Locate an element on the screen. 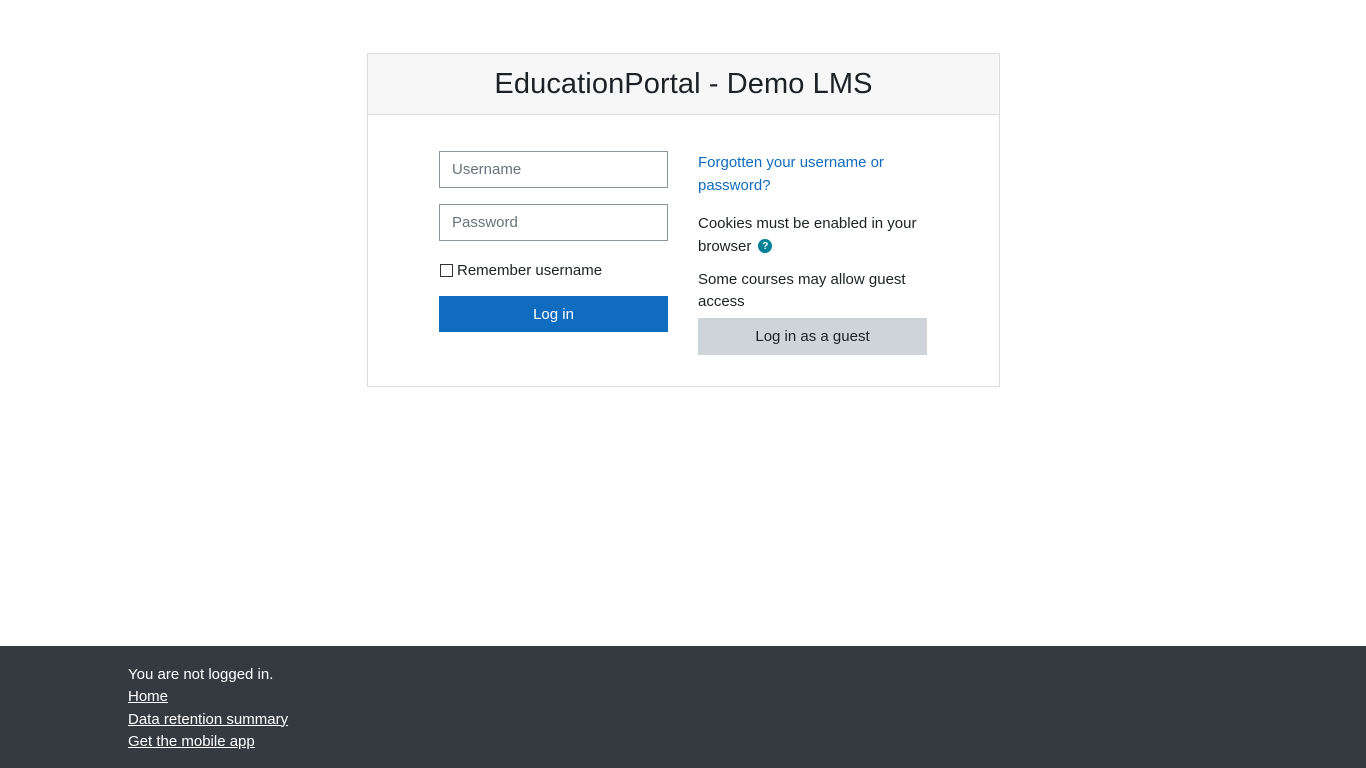 This screenshot has width=1366, height=768. footer-link-home: Home is located at coordinates (208, 697).